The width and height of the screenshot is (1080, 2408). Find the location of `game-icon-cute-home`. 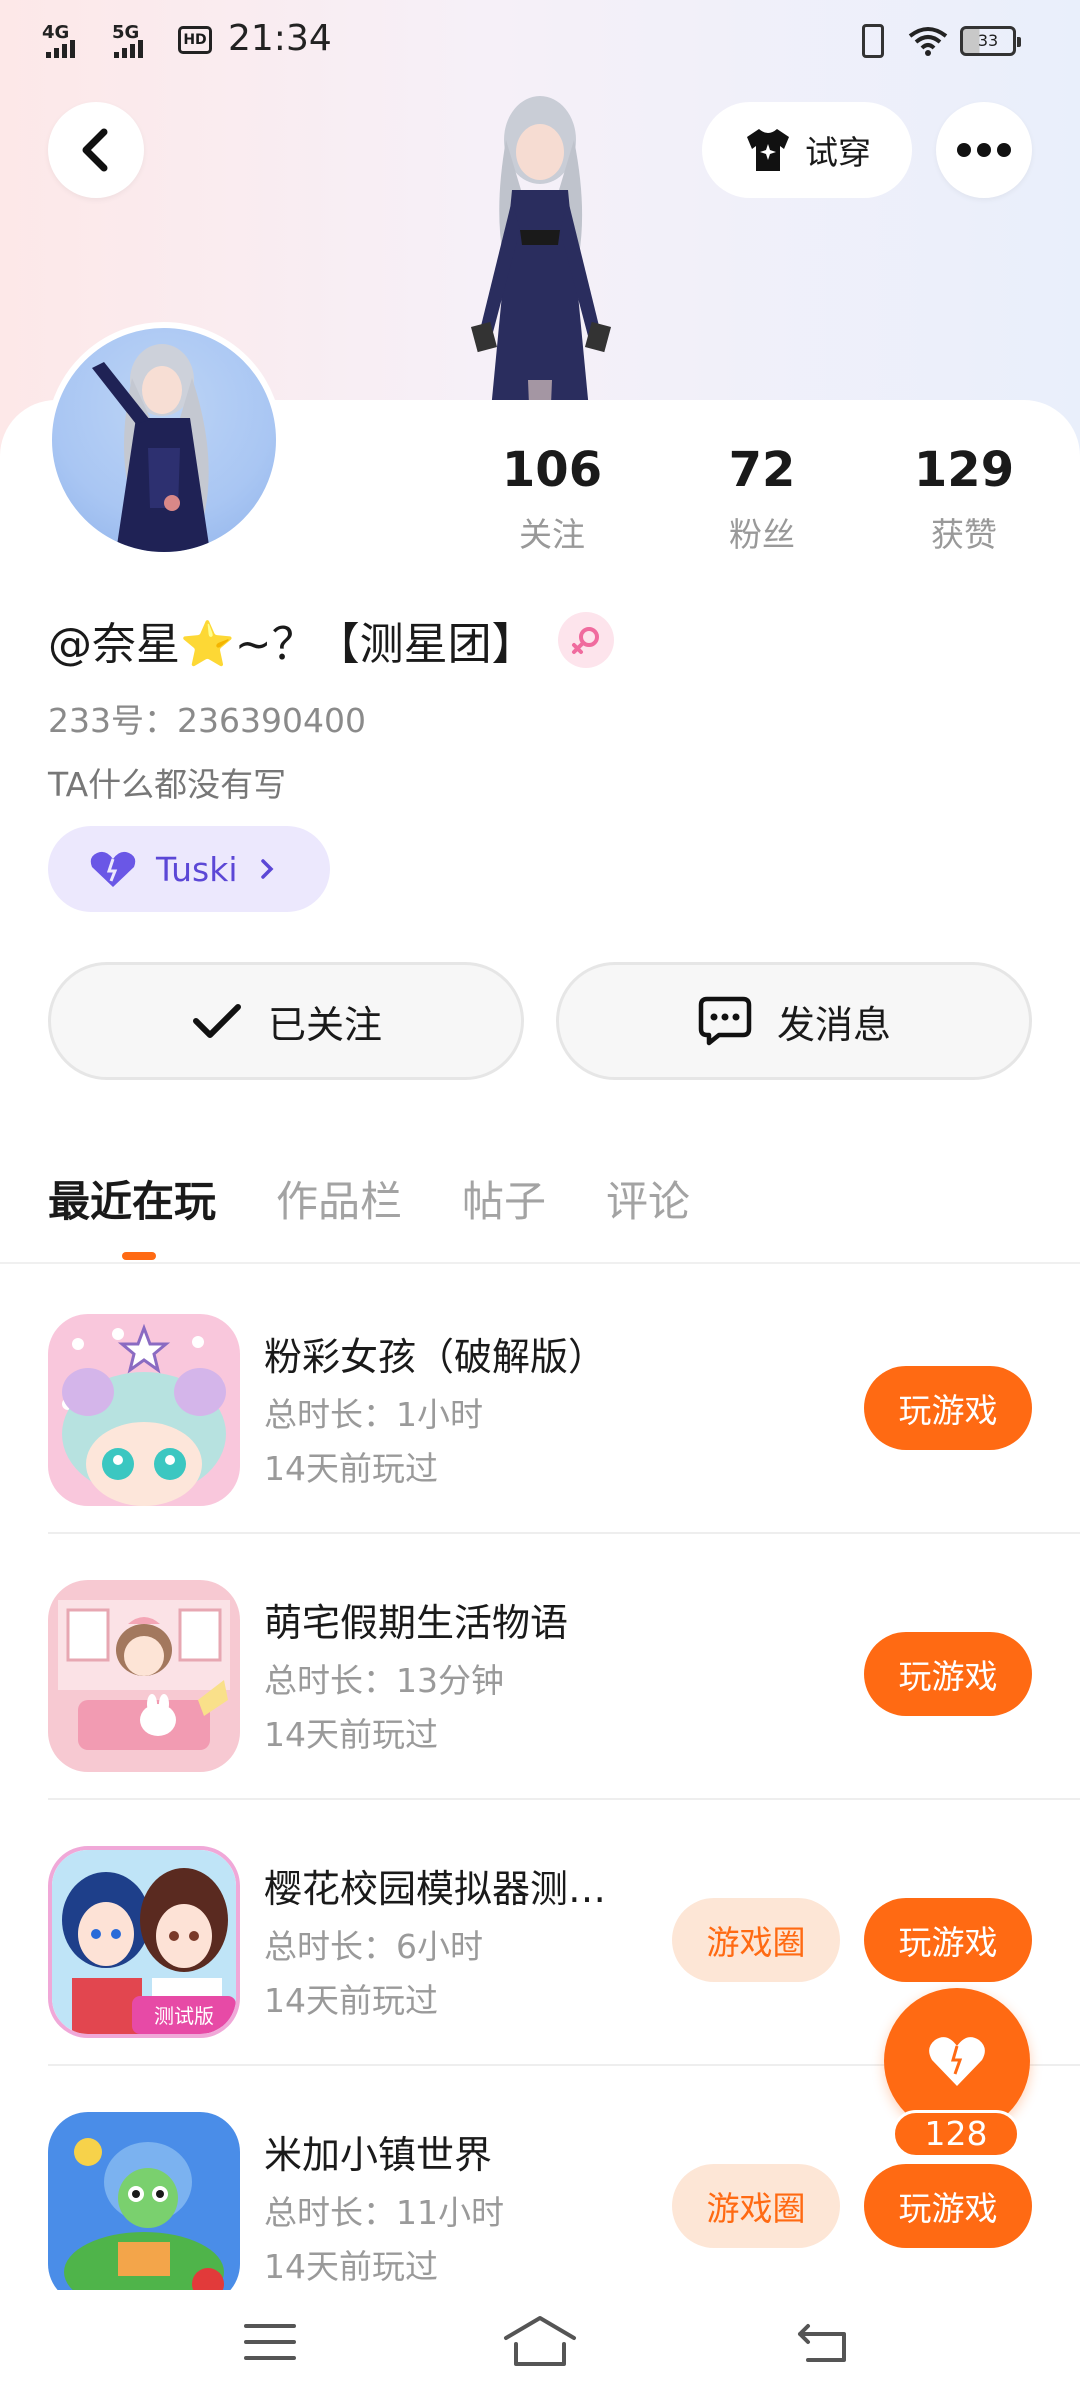

game-icon-cute-home is located at coordinates (144, 1676).